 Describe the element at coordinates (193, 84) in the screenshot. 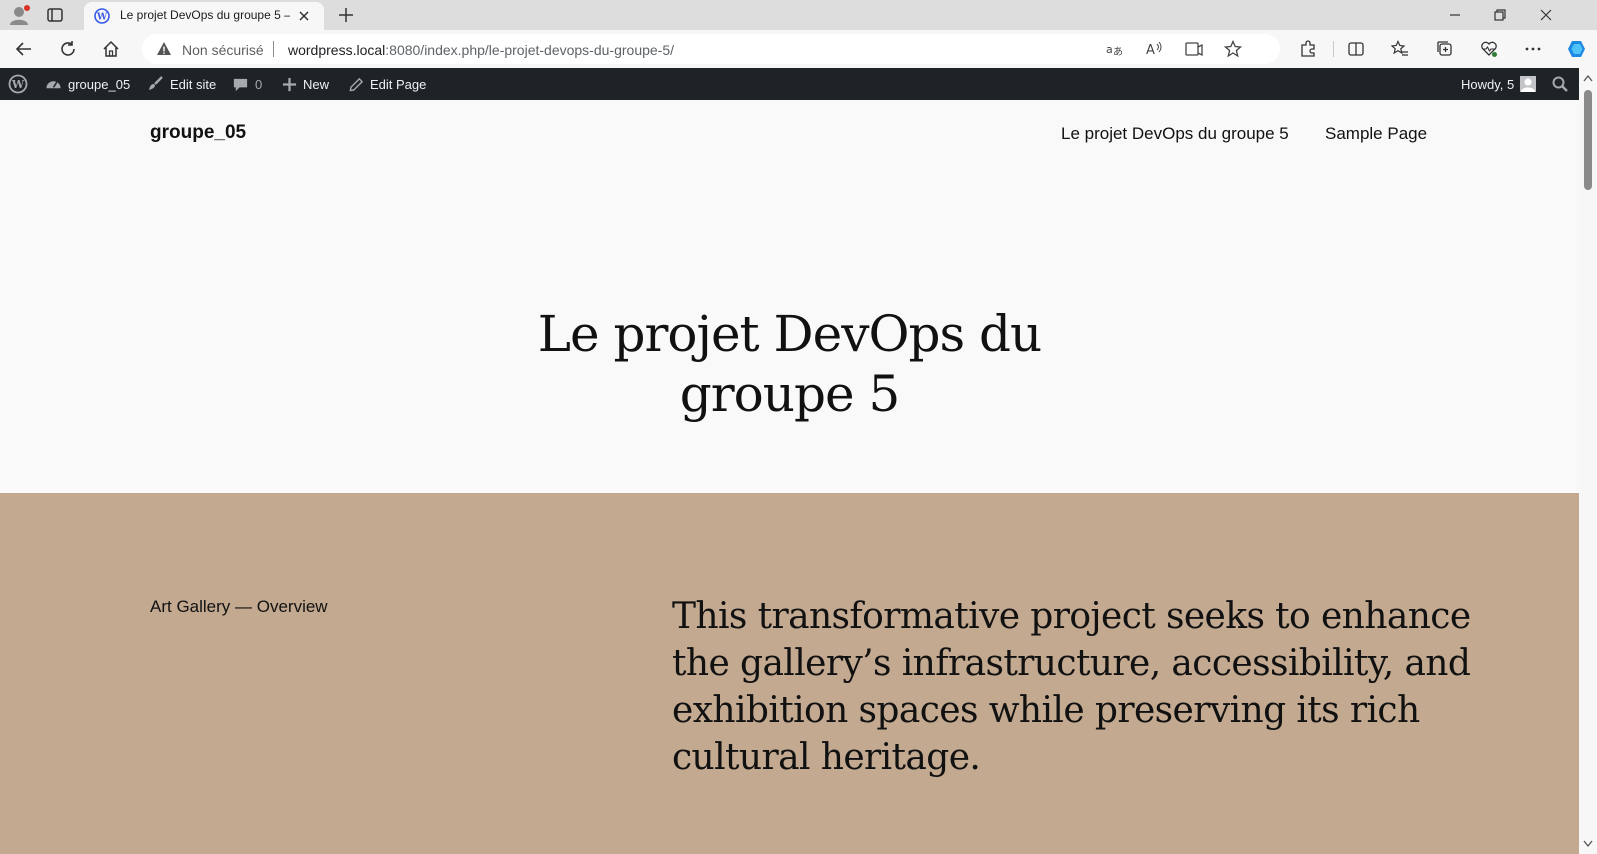

I see `edit-site-label: Edit site` at that location.